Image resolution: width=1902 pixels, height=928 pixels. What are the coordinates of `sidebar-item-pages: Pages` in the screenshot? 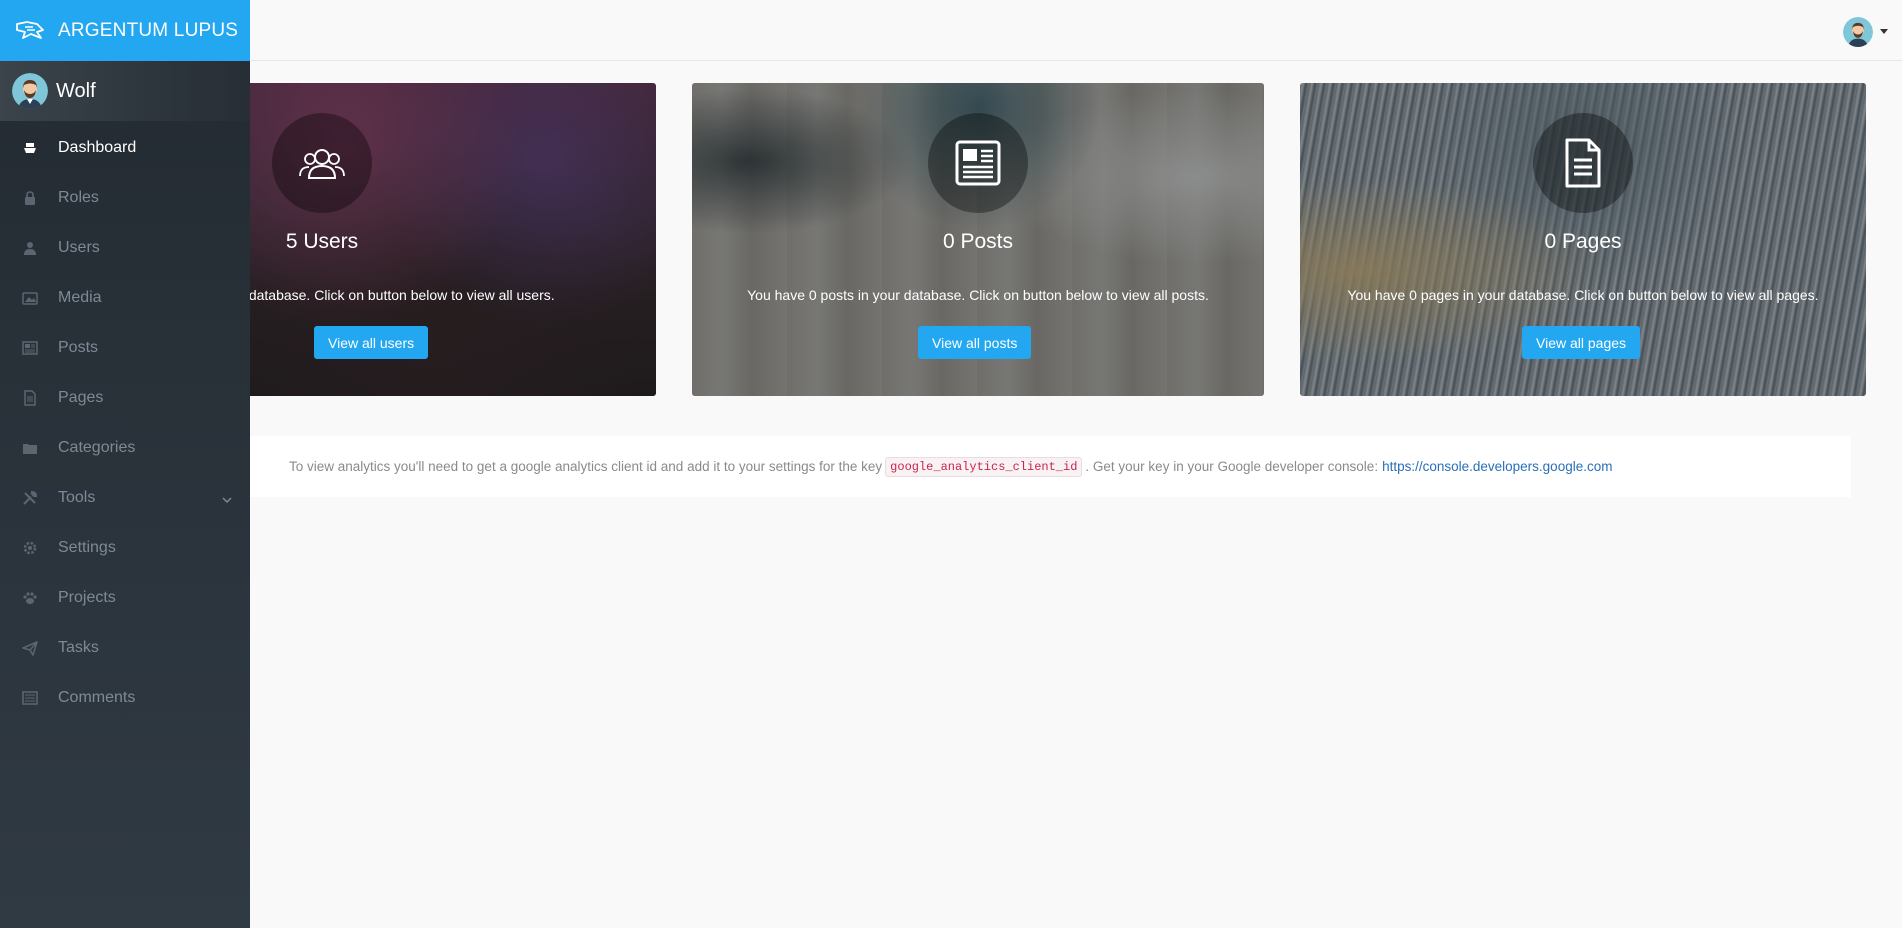 It's located at (125, 398).